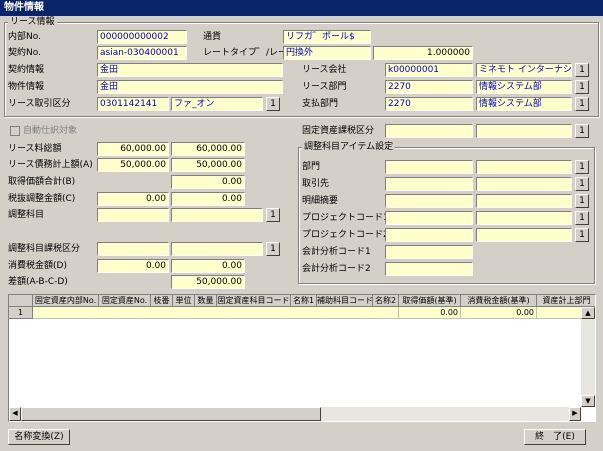  I want to click on adj-tax-name-field, so click(217, 249).